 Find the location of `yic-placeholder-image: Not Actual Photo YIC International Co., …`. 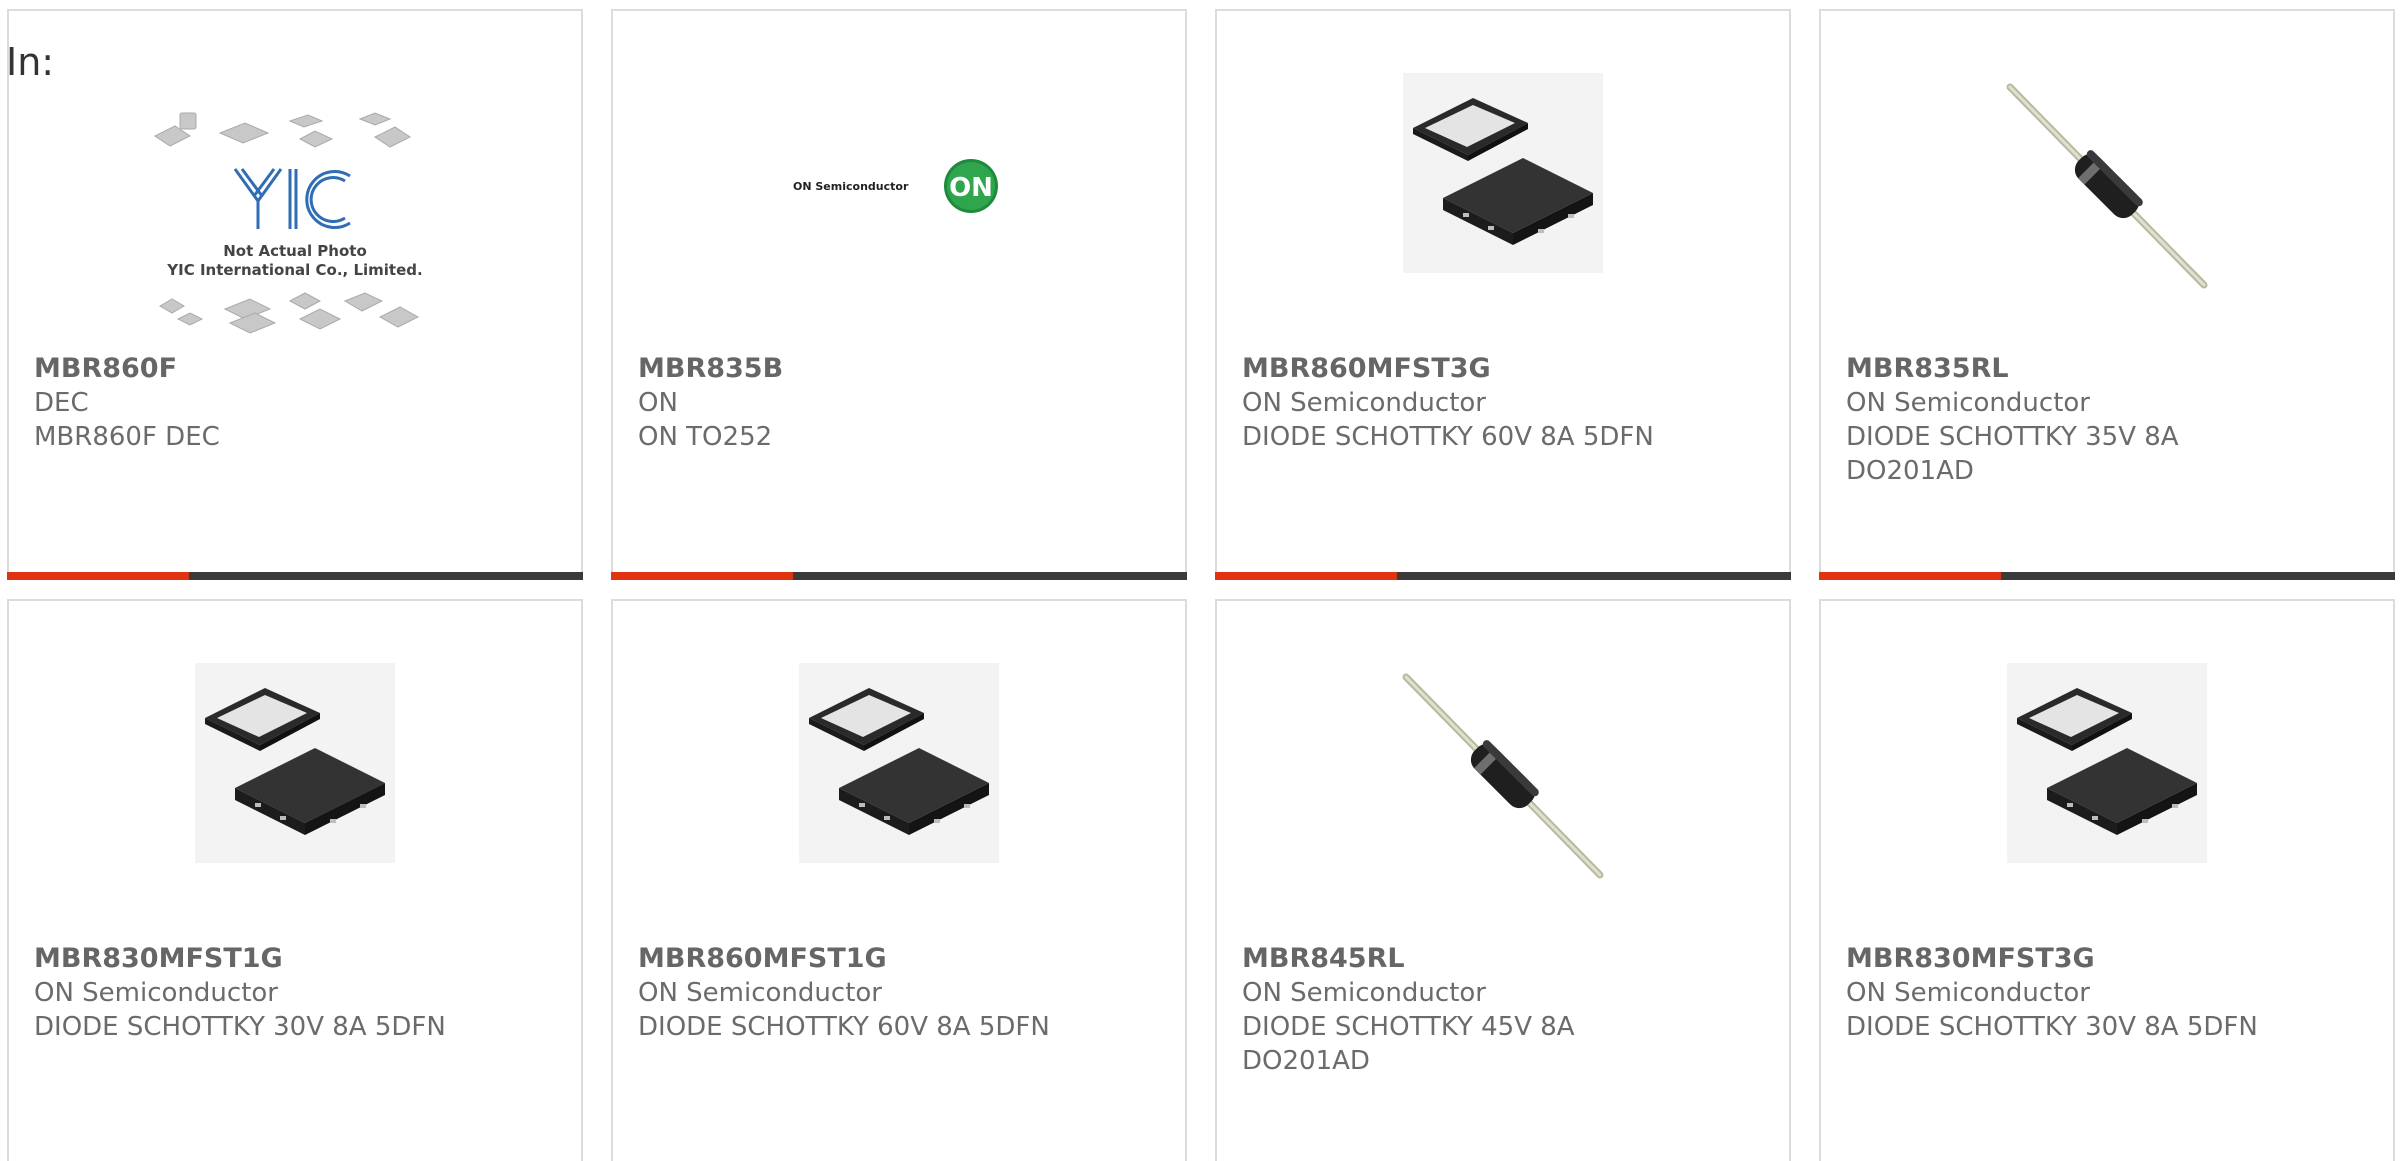

yic-placeholder-image: Not Actual Photo YIC International Co., … is located at coordinates (288, 223).